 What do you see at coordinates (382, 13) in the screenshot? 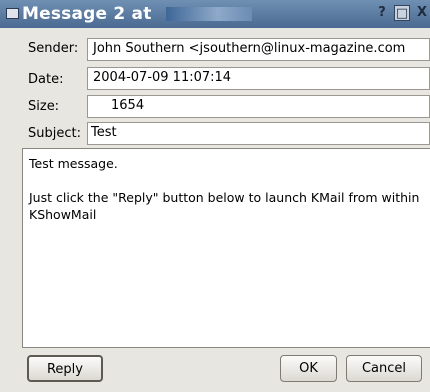
I see `help-button: ?` at bounding box center [382, 13].